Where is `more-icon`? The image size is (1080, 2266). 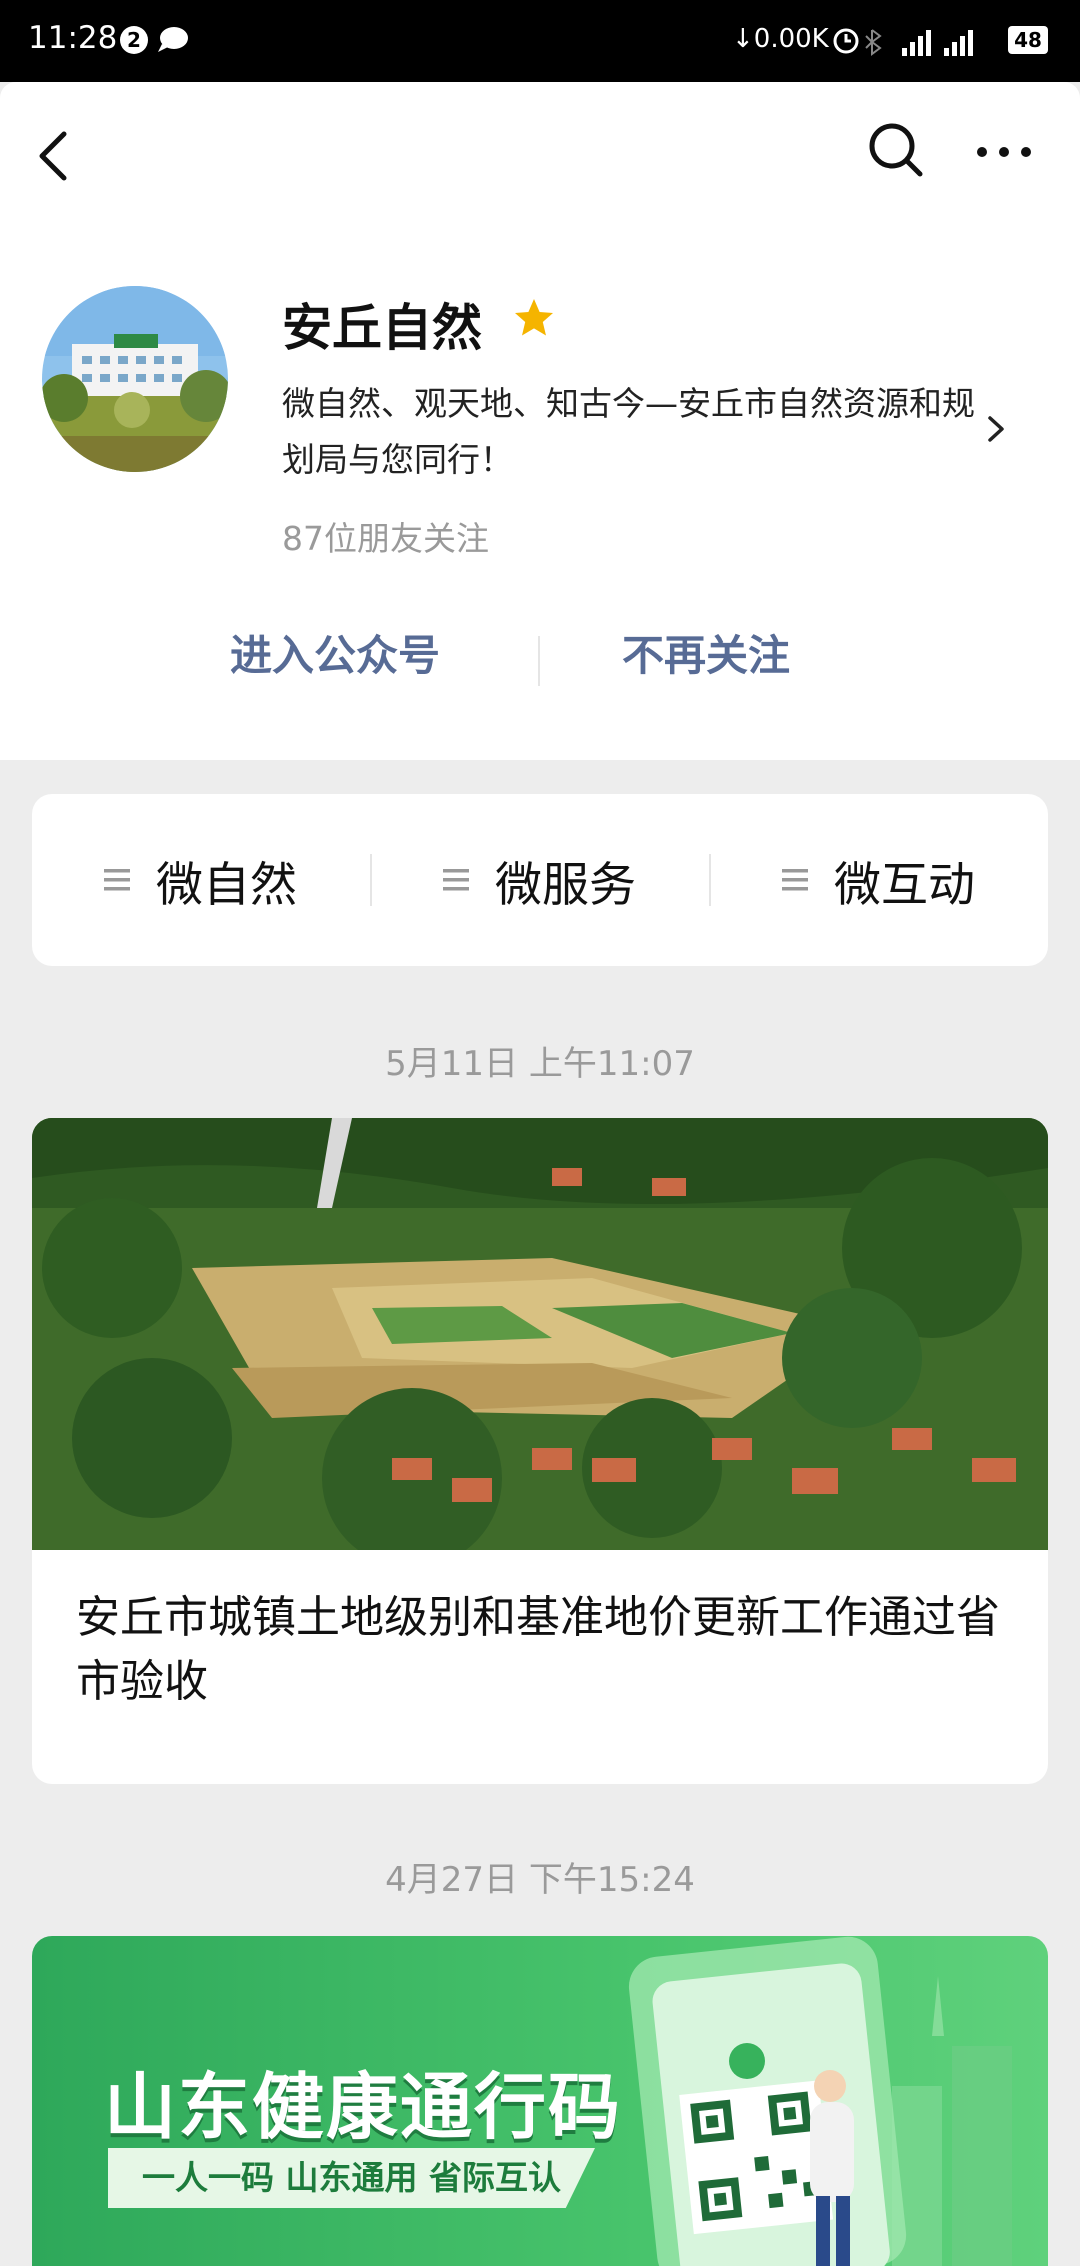 more-icon is located at coordinates (1004, 152).